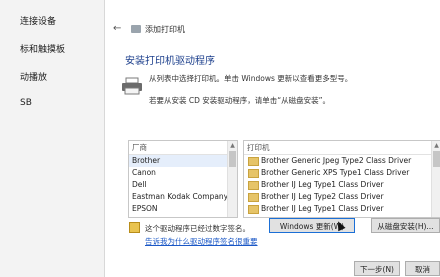 This screenshot has width=440, height=277. What do you see at coordinates (197, 228) in the screenshot?
I see `signed-status: 这个驱动程序已经过数字签名。` at bounding box center [197, 228].